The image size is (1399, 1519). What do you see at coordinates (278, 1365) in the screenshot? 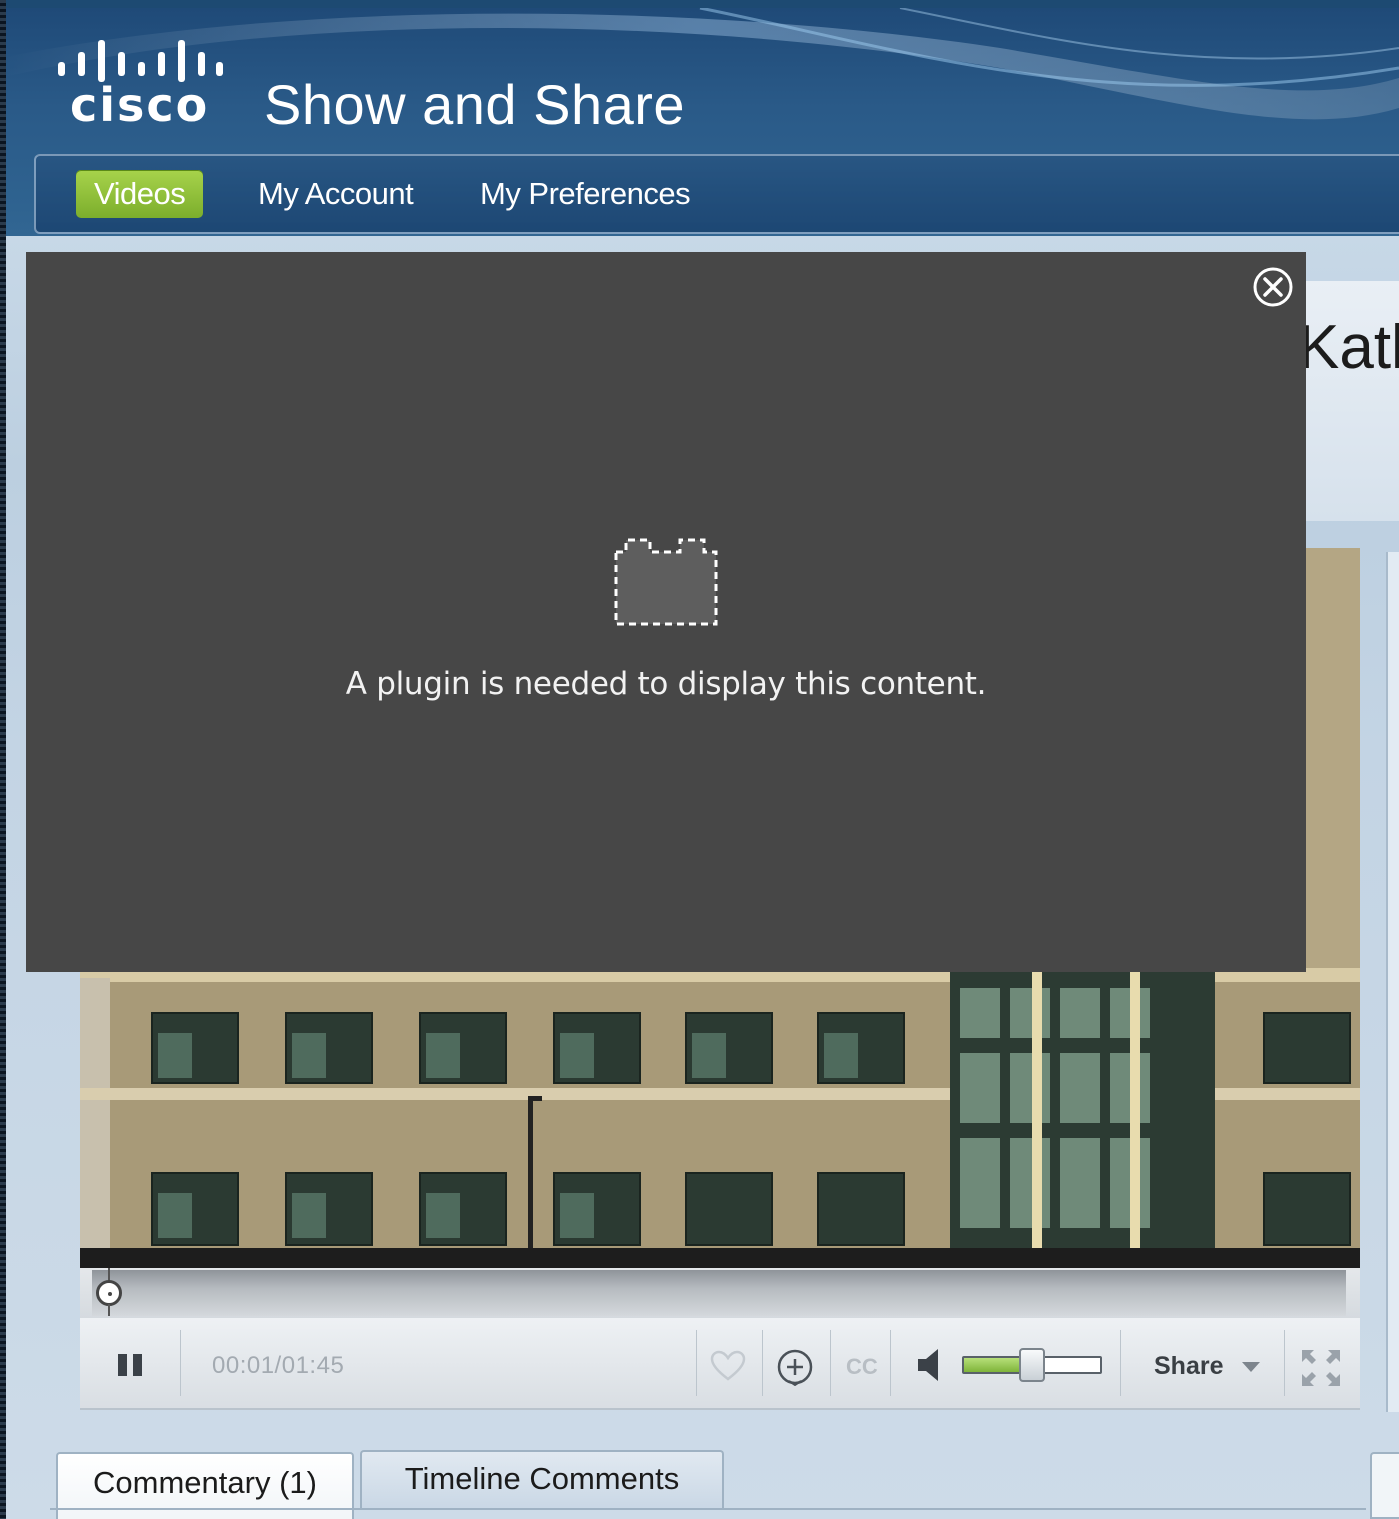
I see `time-display: 00:01/01:45` at bounding box center [278, 1365].